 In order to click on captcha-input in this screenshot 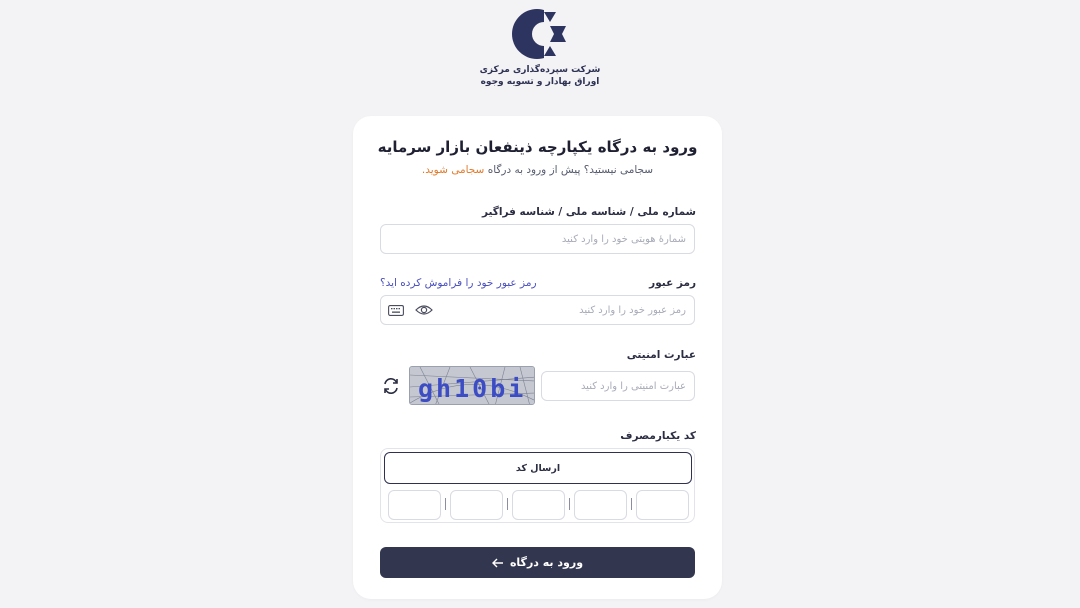, I will do `click(618, 386)`.